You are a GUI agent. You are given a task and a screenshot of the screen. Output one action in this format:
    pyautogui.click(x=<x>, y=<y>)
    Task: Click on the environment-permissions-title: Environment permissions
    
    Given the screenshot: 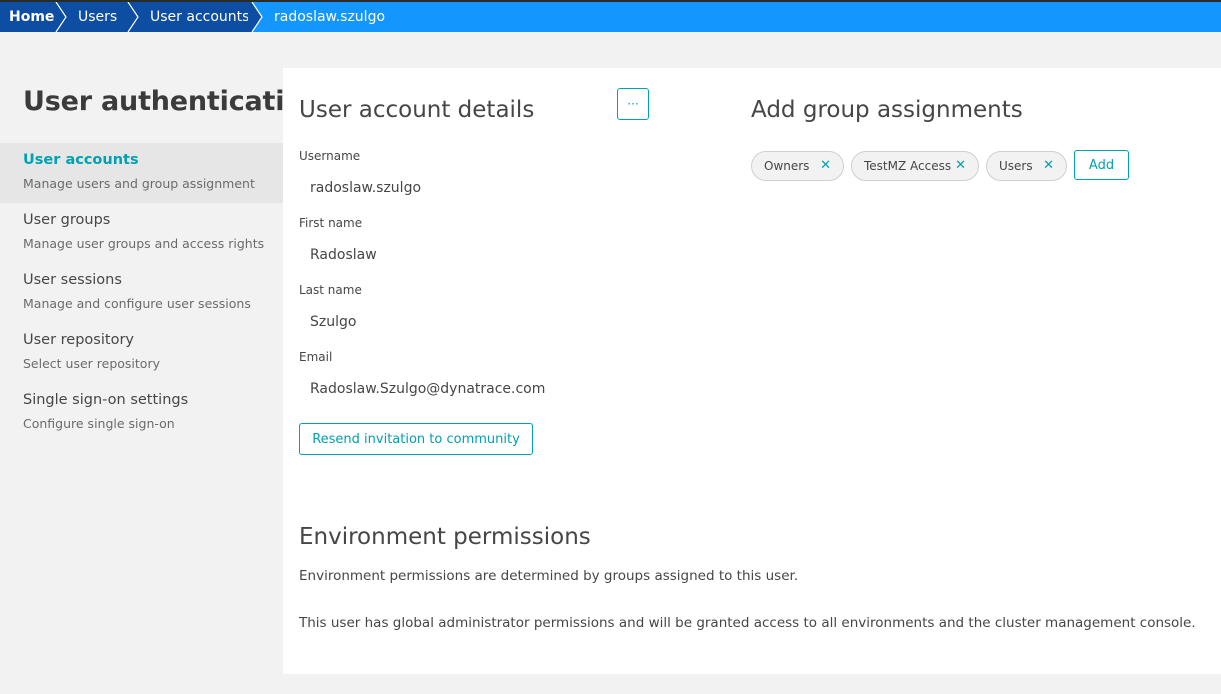 What is the action you would take?
    pyautogui.click(x=445, y=537)
    